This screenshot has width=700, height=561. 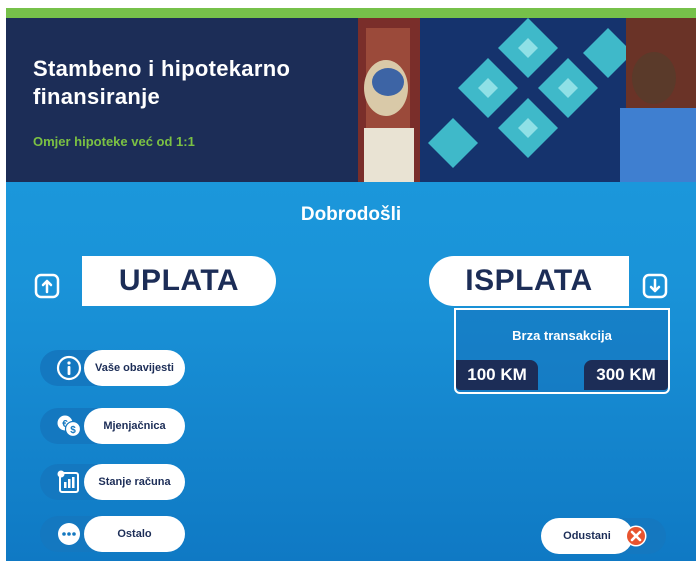 I want to click on welcome-heading: Dobrodošli, so click(x=351, y=214).